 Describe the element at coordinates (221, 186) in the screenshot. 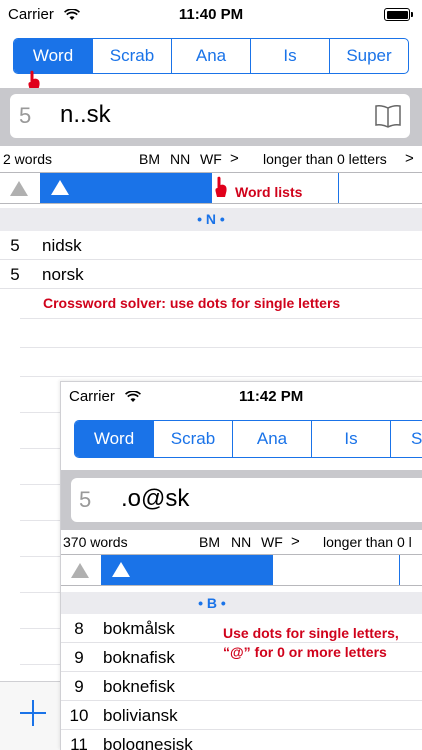

I see `pointing-hand-icon` at that location.